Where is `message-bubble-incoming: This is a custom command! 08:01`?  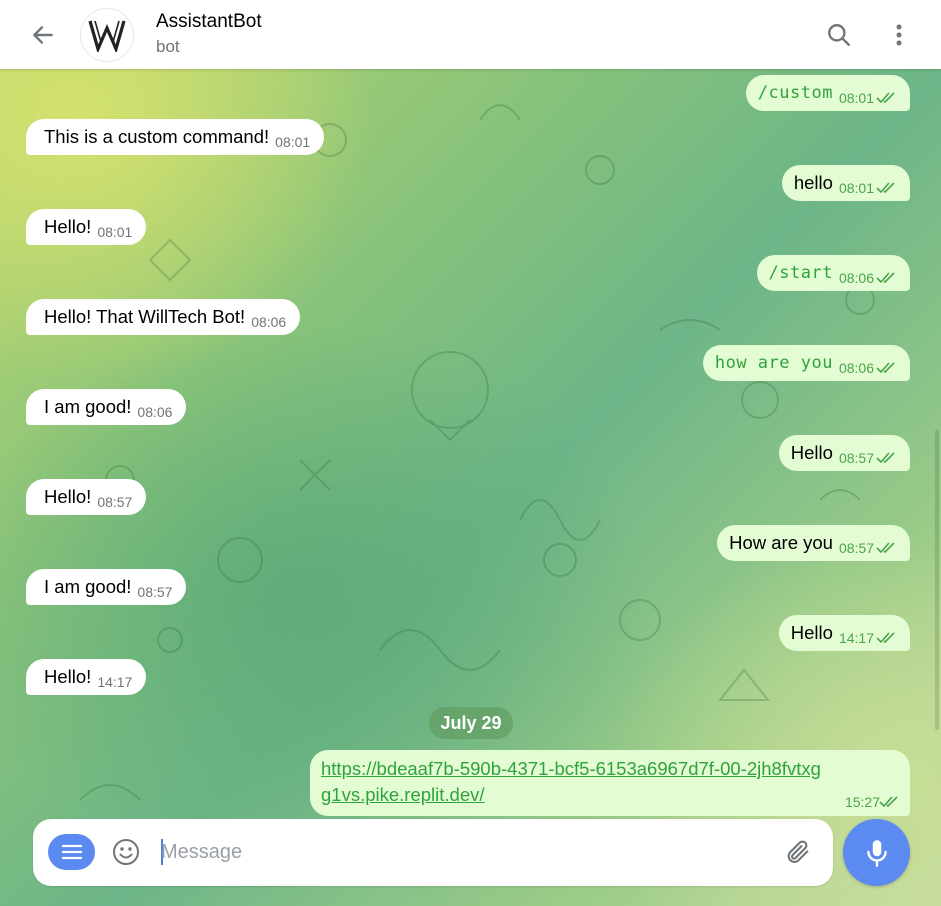 message-bubble-incoming: This is a custom command! 08:01 is located at coordinates (175, 137).